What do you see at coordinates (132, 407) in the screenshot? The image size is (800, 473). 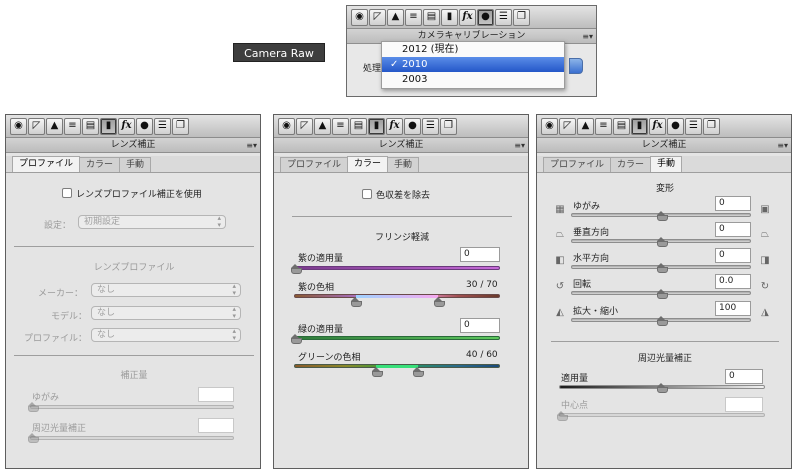 I see `distortion-amount-slider` at bounding box center [132, 407].